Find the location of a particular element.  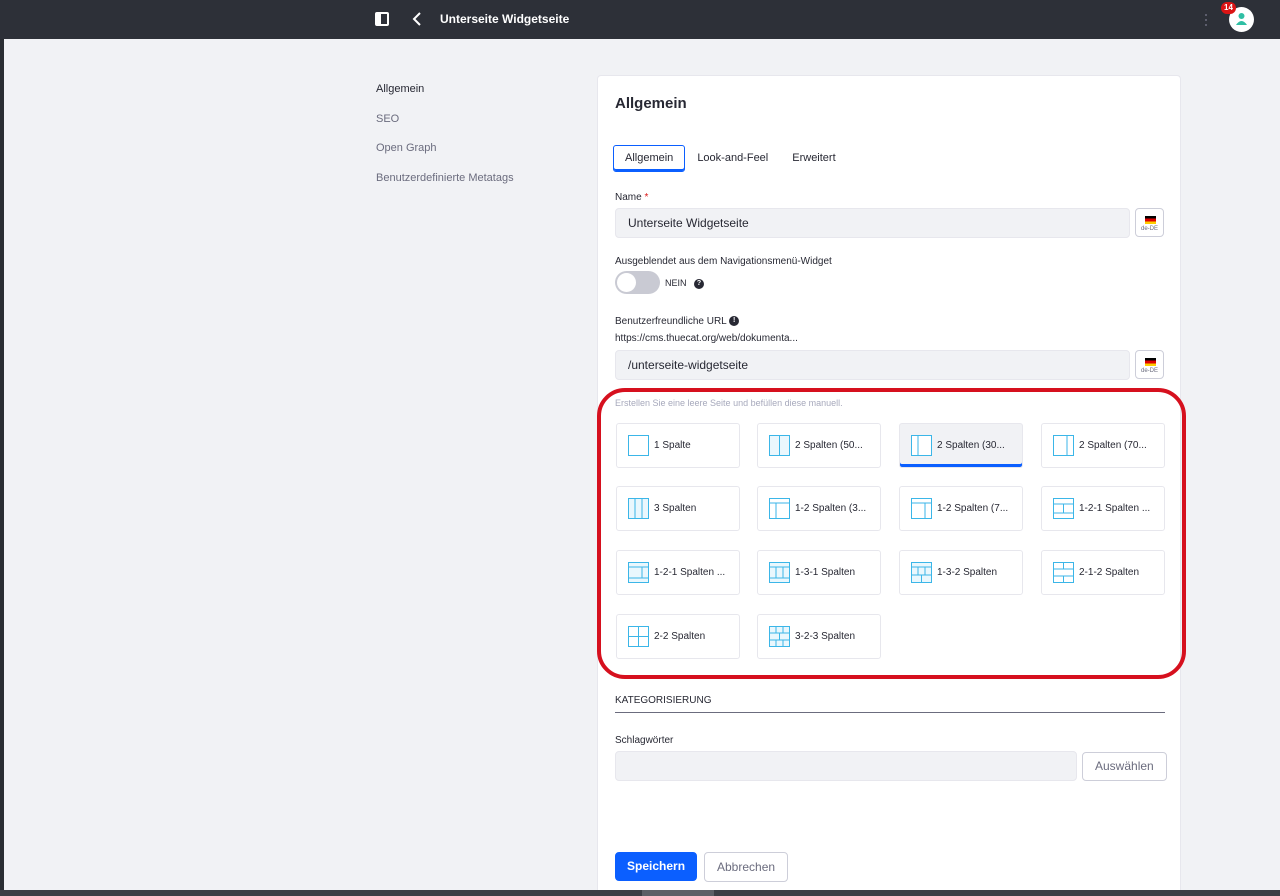

layout-option-1-3-2-columns: 1-3-2 Spalten is located at coordinates (961, 572).